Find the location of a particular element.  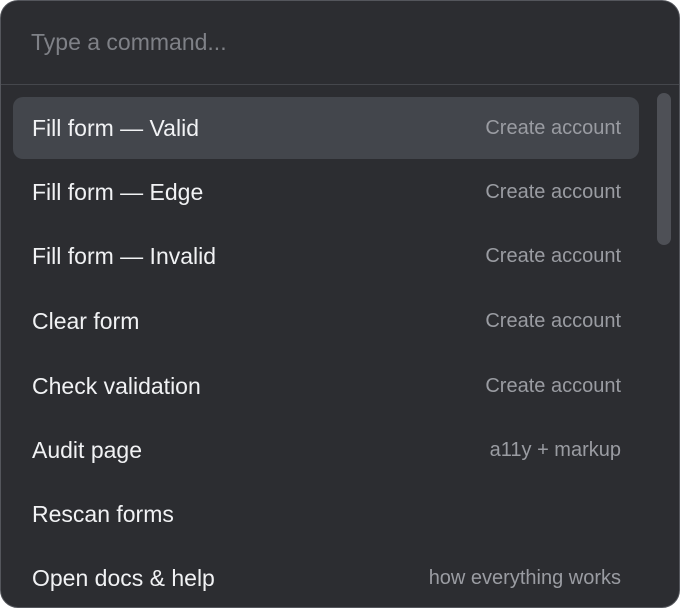

search-bar is located at coordinates (340, 43).